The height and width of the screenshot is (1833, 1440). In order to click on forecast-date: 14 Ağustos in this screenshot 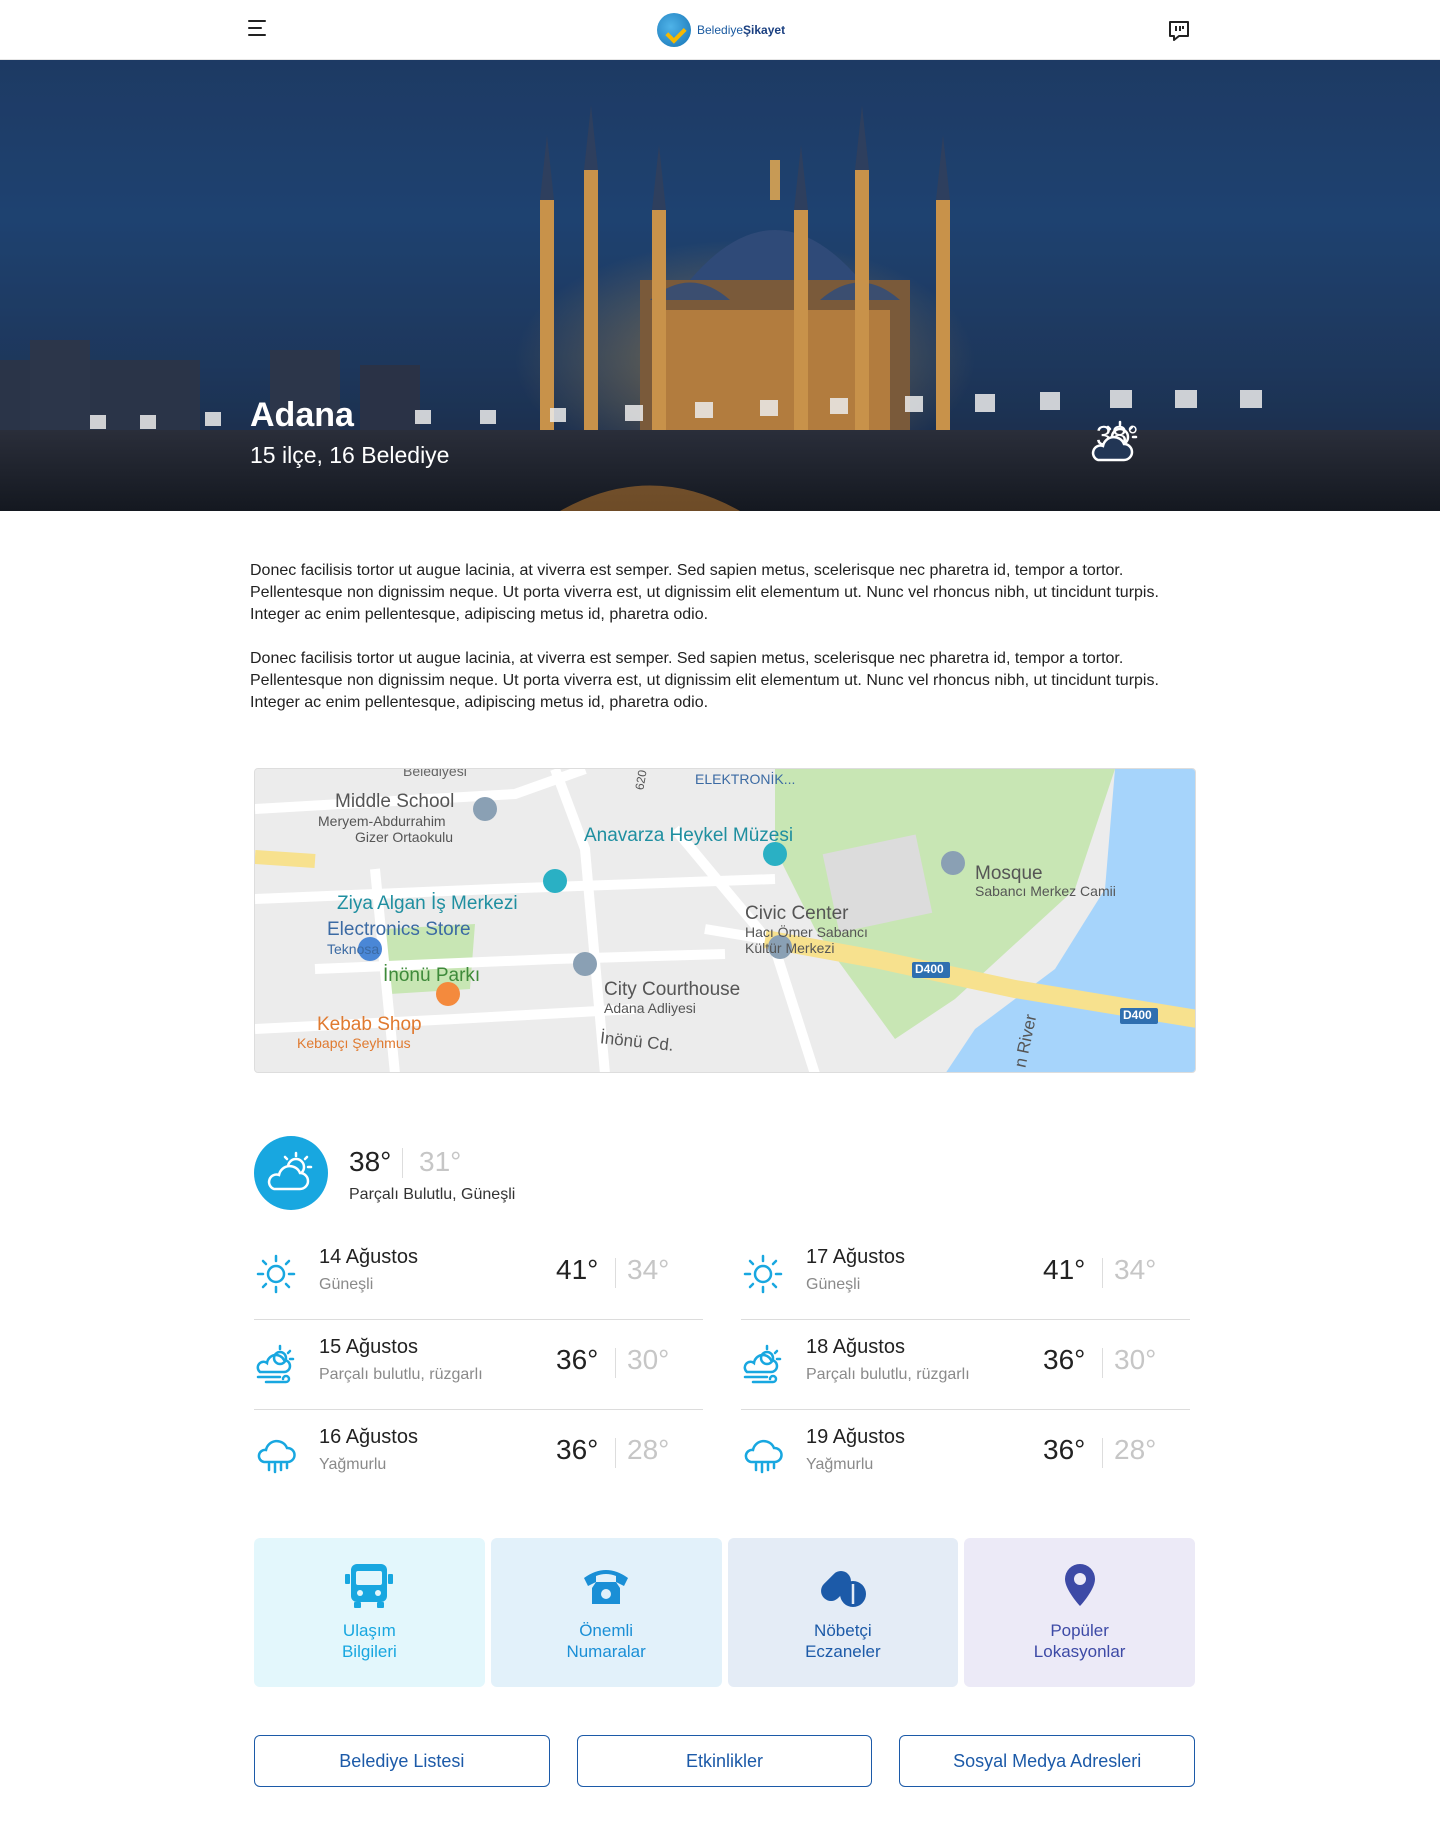, I will do `click(368, 1257)`.